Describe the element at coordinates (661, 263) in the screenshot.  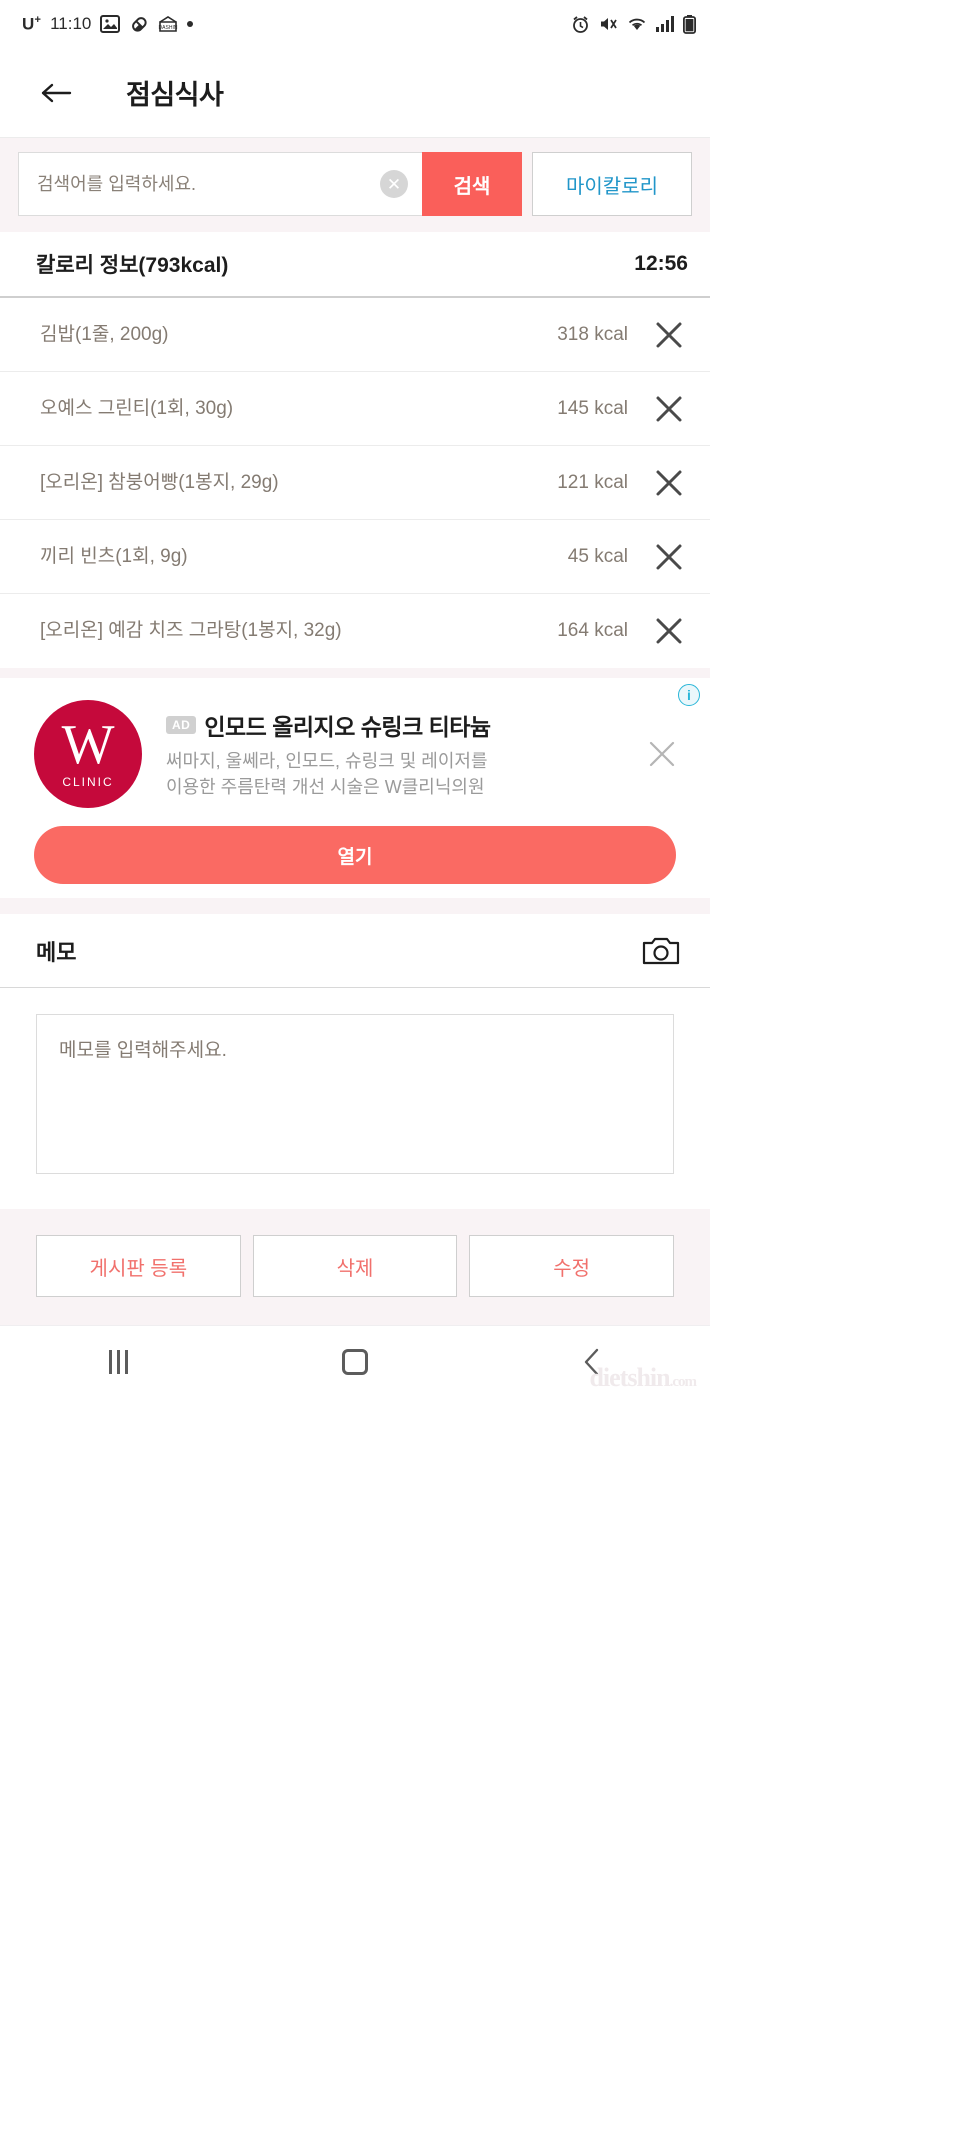
I see `meal-time: 12:56` at that location.